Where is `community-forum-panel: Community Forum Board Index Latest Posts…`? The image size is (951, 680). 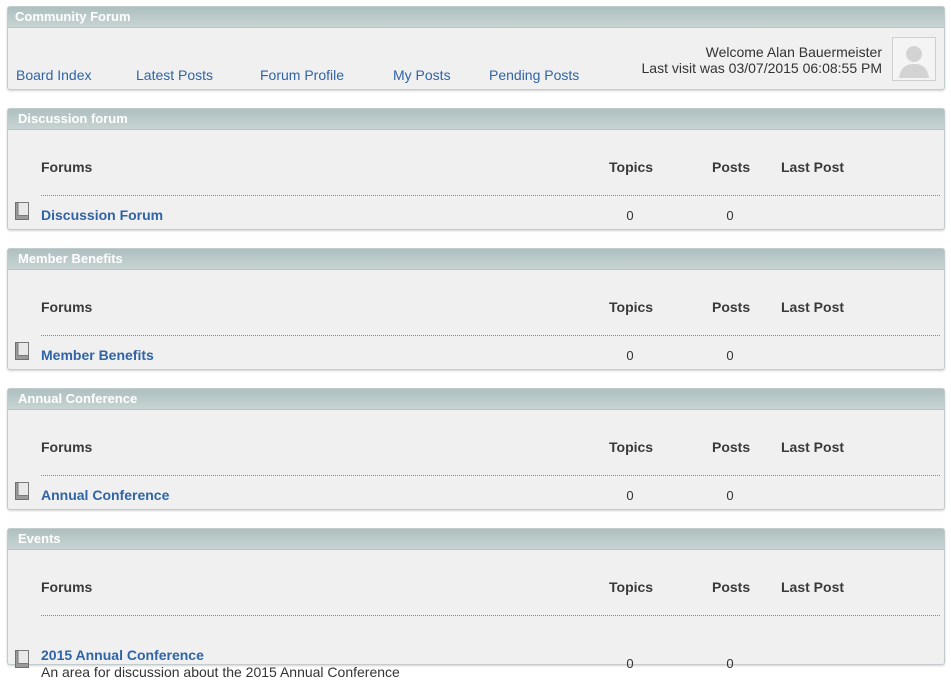 community-forum-panel: Community Forum Board Index Latest Posts… is located at coordinates (476, 48).